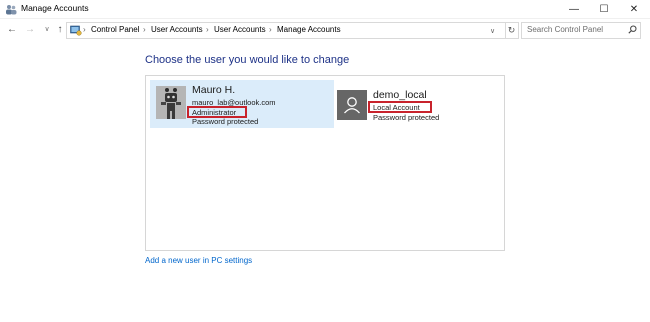 Image resolution: width=650 pixels, height=322 pixels. What do you see at coordinates (632, 29) in the screenshot?
I see `search-icon` at bounding box center [632, 29].